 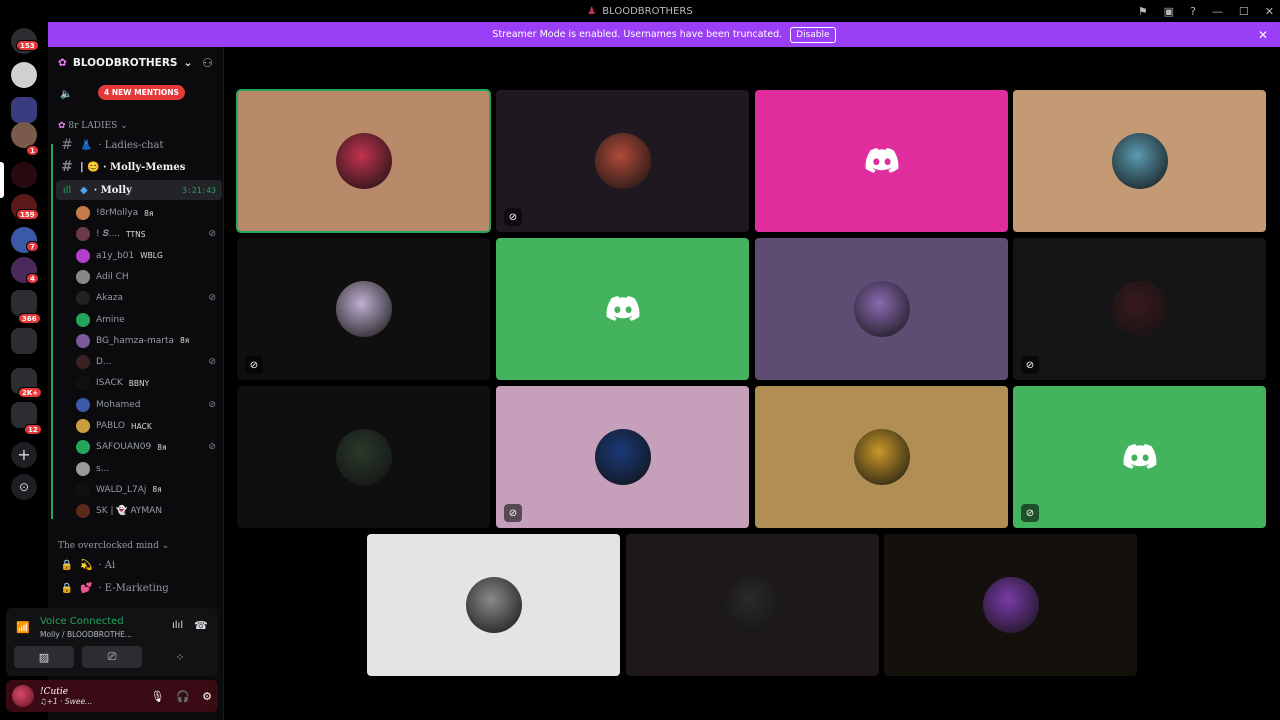 What do you see at coordinates (146, 277) in the screenshot?
I see `voice-member: Adil CH` at bounding box center [146, 277].